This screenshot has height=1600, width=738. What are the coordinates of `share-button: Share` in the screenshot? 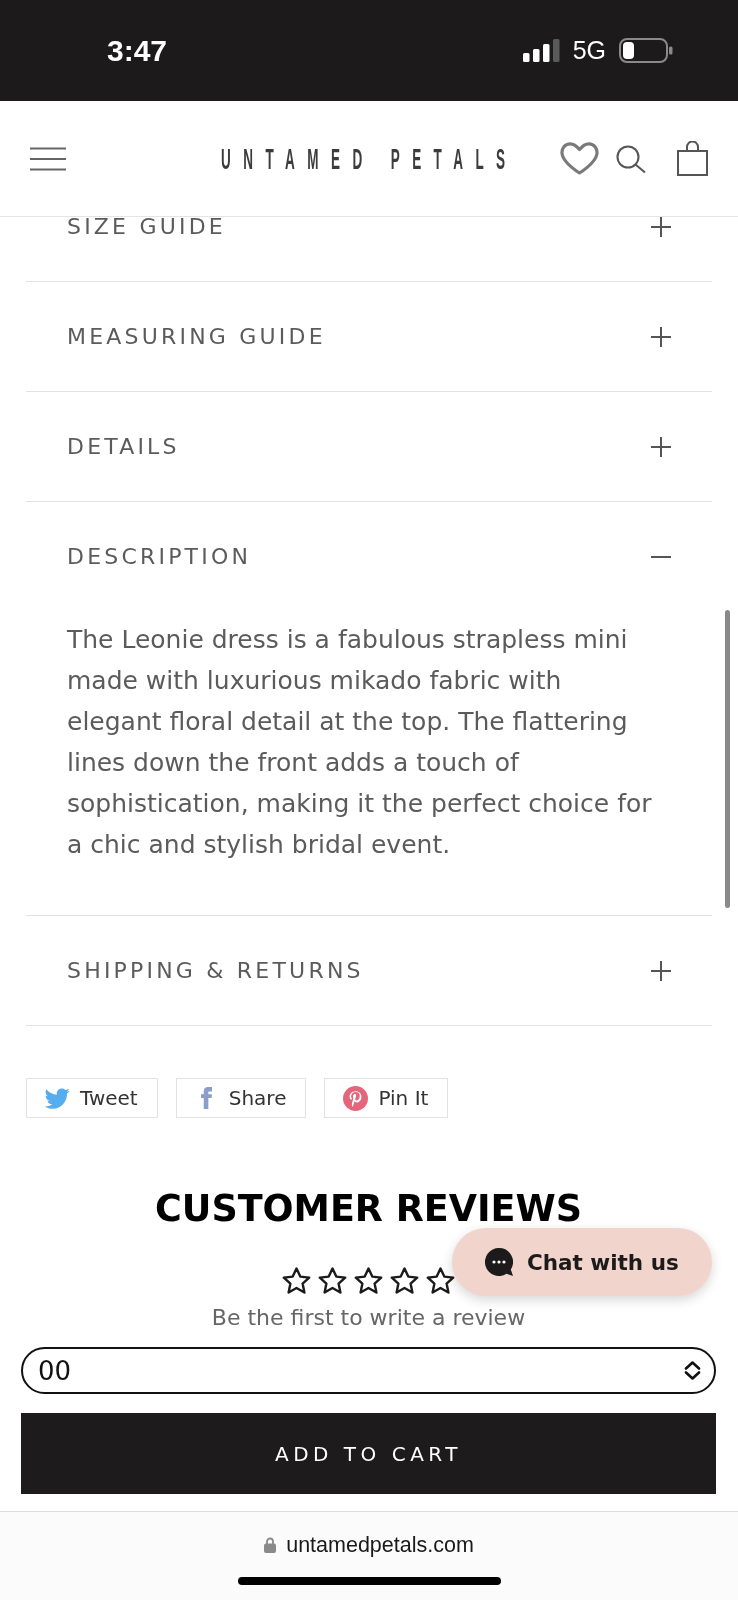 It's located at (241, 1098).